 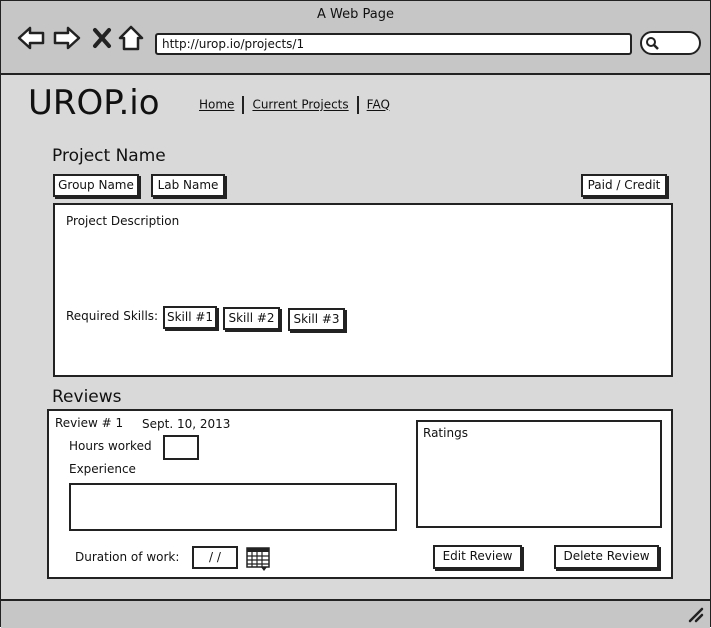 I want to click on search-icon, so click(x=652, y=43).